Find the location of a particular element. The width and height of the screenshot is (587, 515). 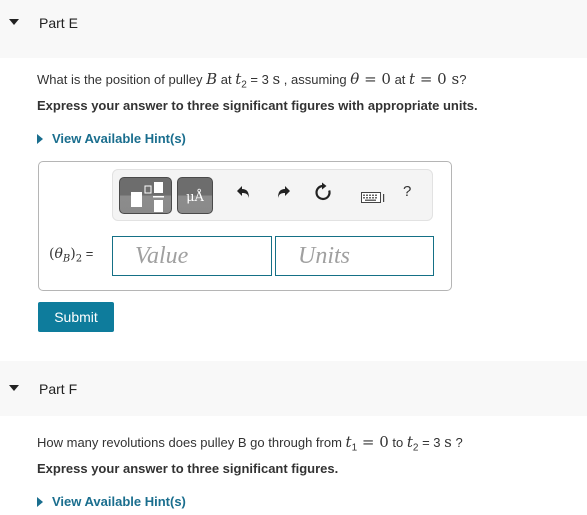

part-e-title: Part E is located at coordinates (58, 23).